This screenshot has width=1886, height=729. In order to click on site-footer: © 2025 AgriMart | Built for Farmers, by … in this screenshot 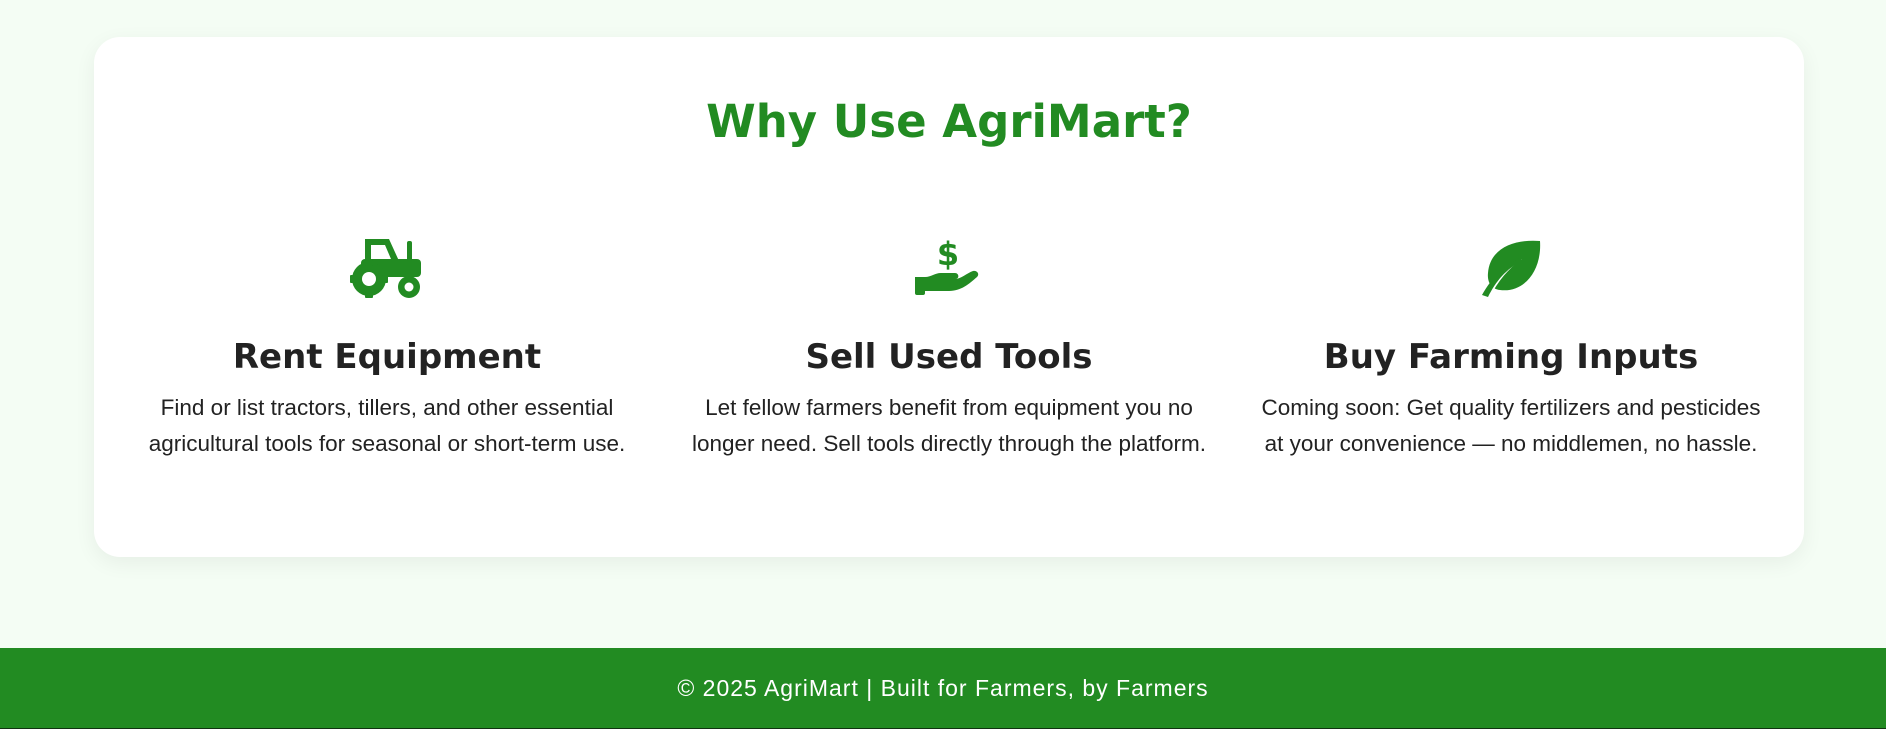, I will do `click(943, 688)`.